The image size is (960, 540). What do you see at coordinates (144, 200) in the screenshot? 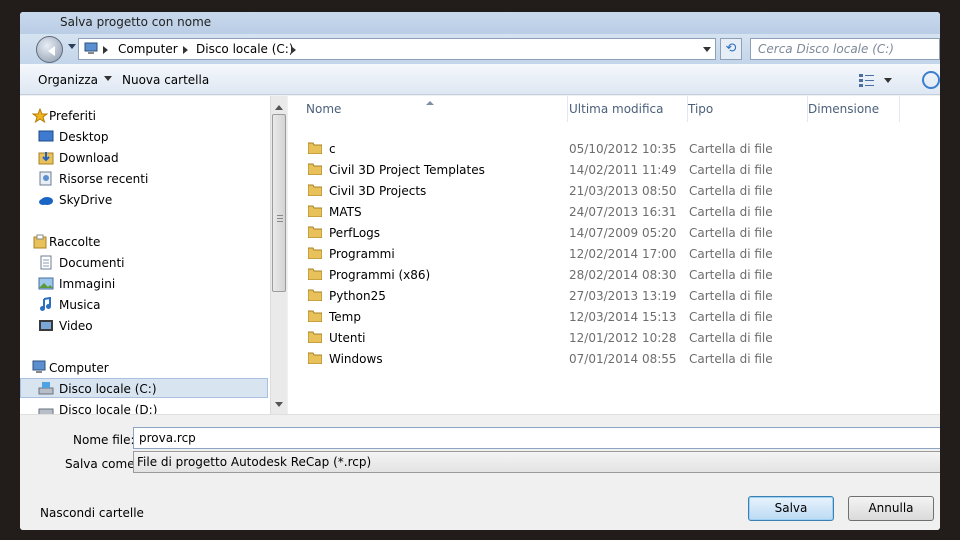
I see `nav-item-skydrive: SkyDrive` at bounding box center [144, 200].